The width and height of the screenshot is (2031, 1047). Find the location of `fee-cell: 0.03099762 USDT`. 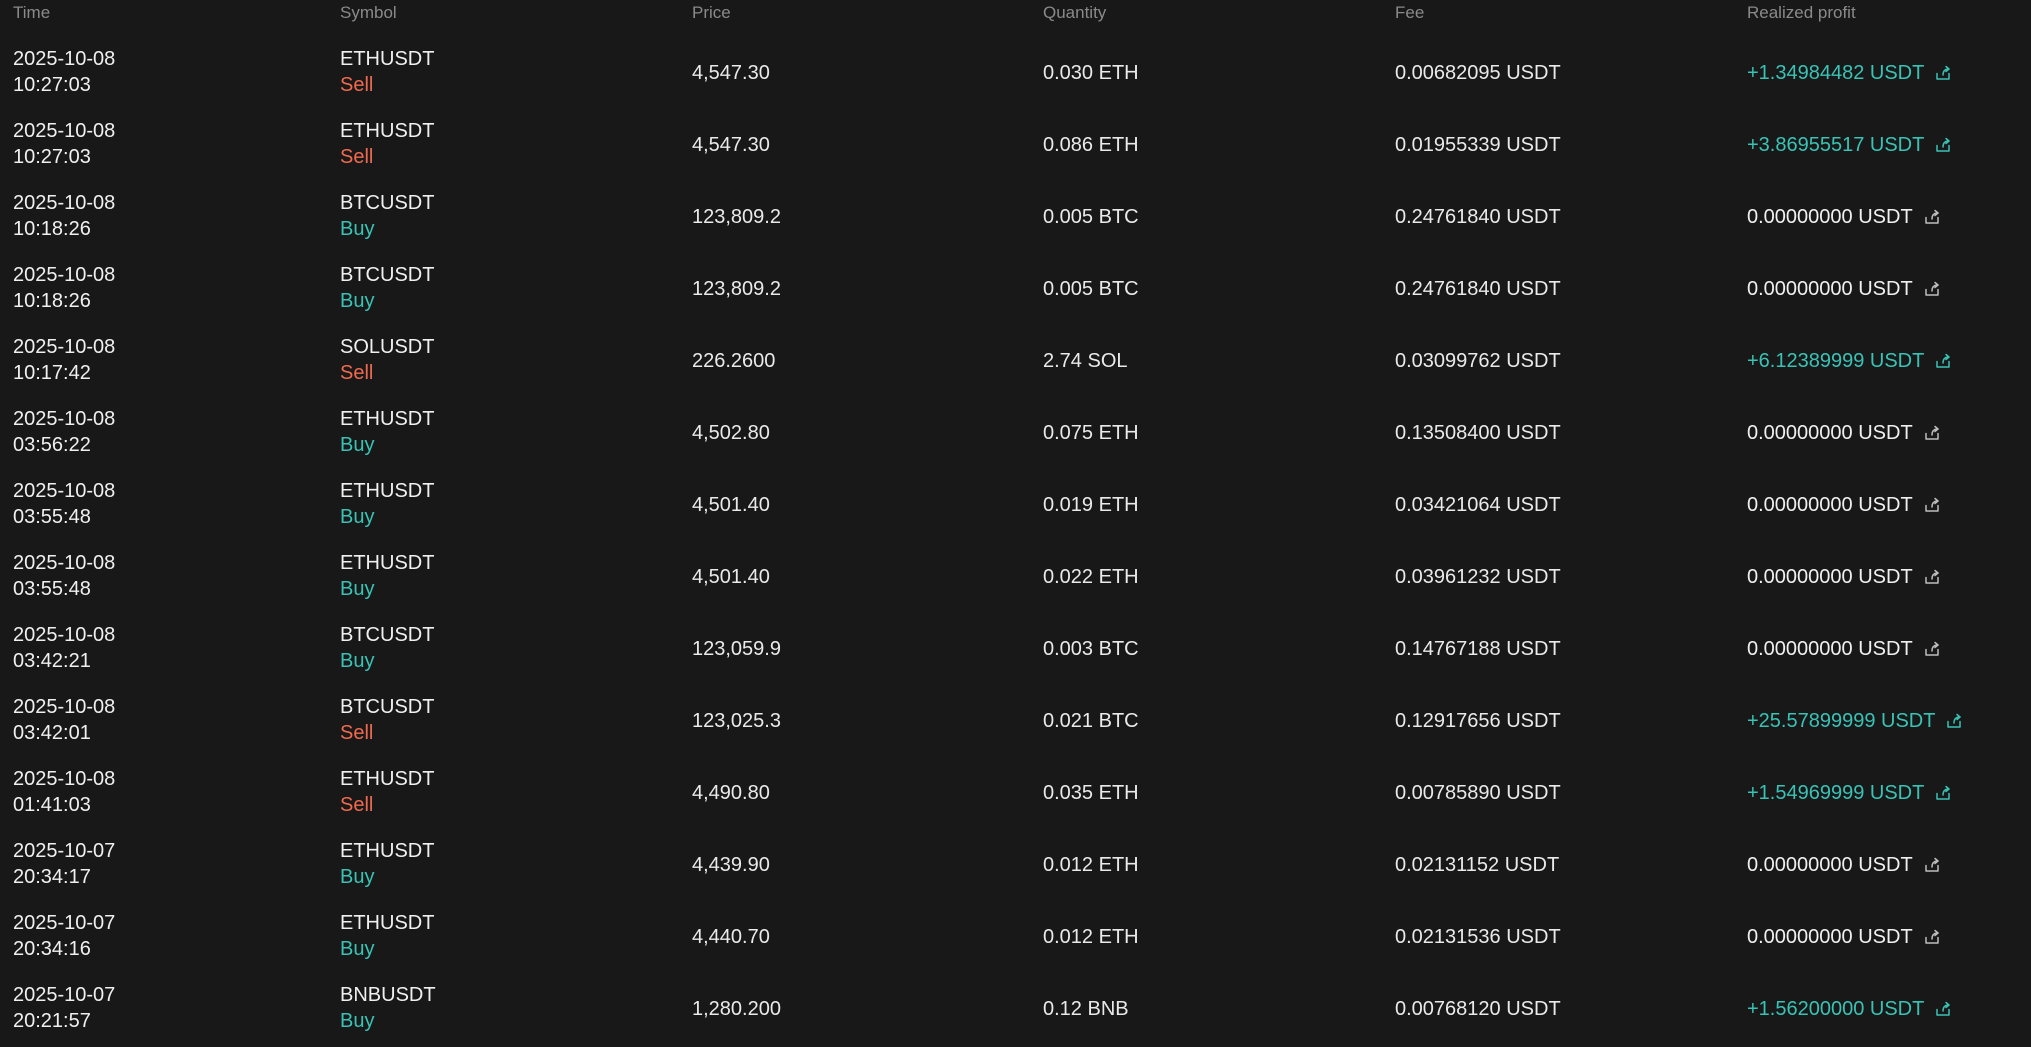

fee-cell: 0.03099762 USDT is located at coordinates (1478, 361).